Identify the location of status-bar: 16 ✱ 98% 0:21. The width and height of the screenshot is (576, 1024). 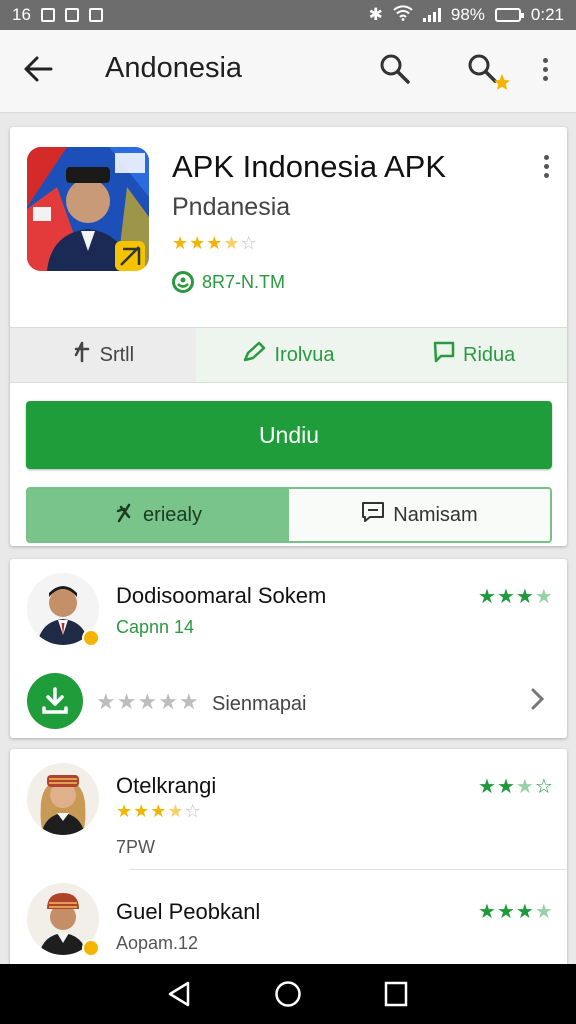
(288, 15).